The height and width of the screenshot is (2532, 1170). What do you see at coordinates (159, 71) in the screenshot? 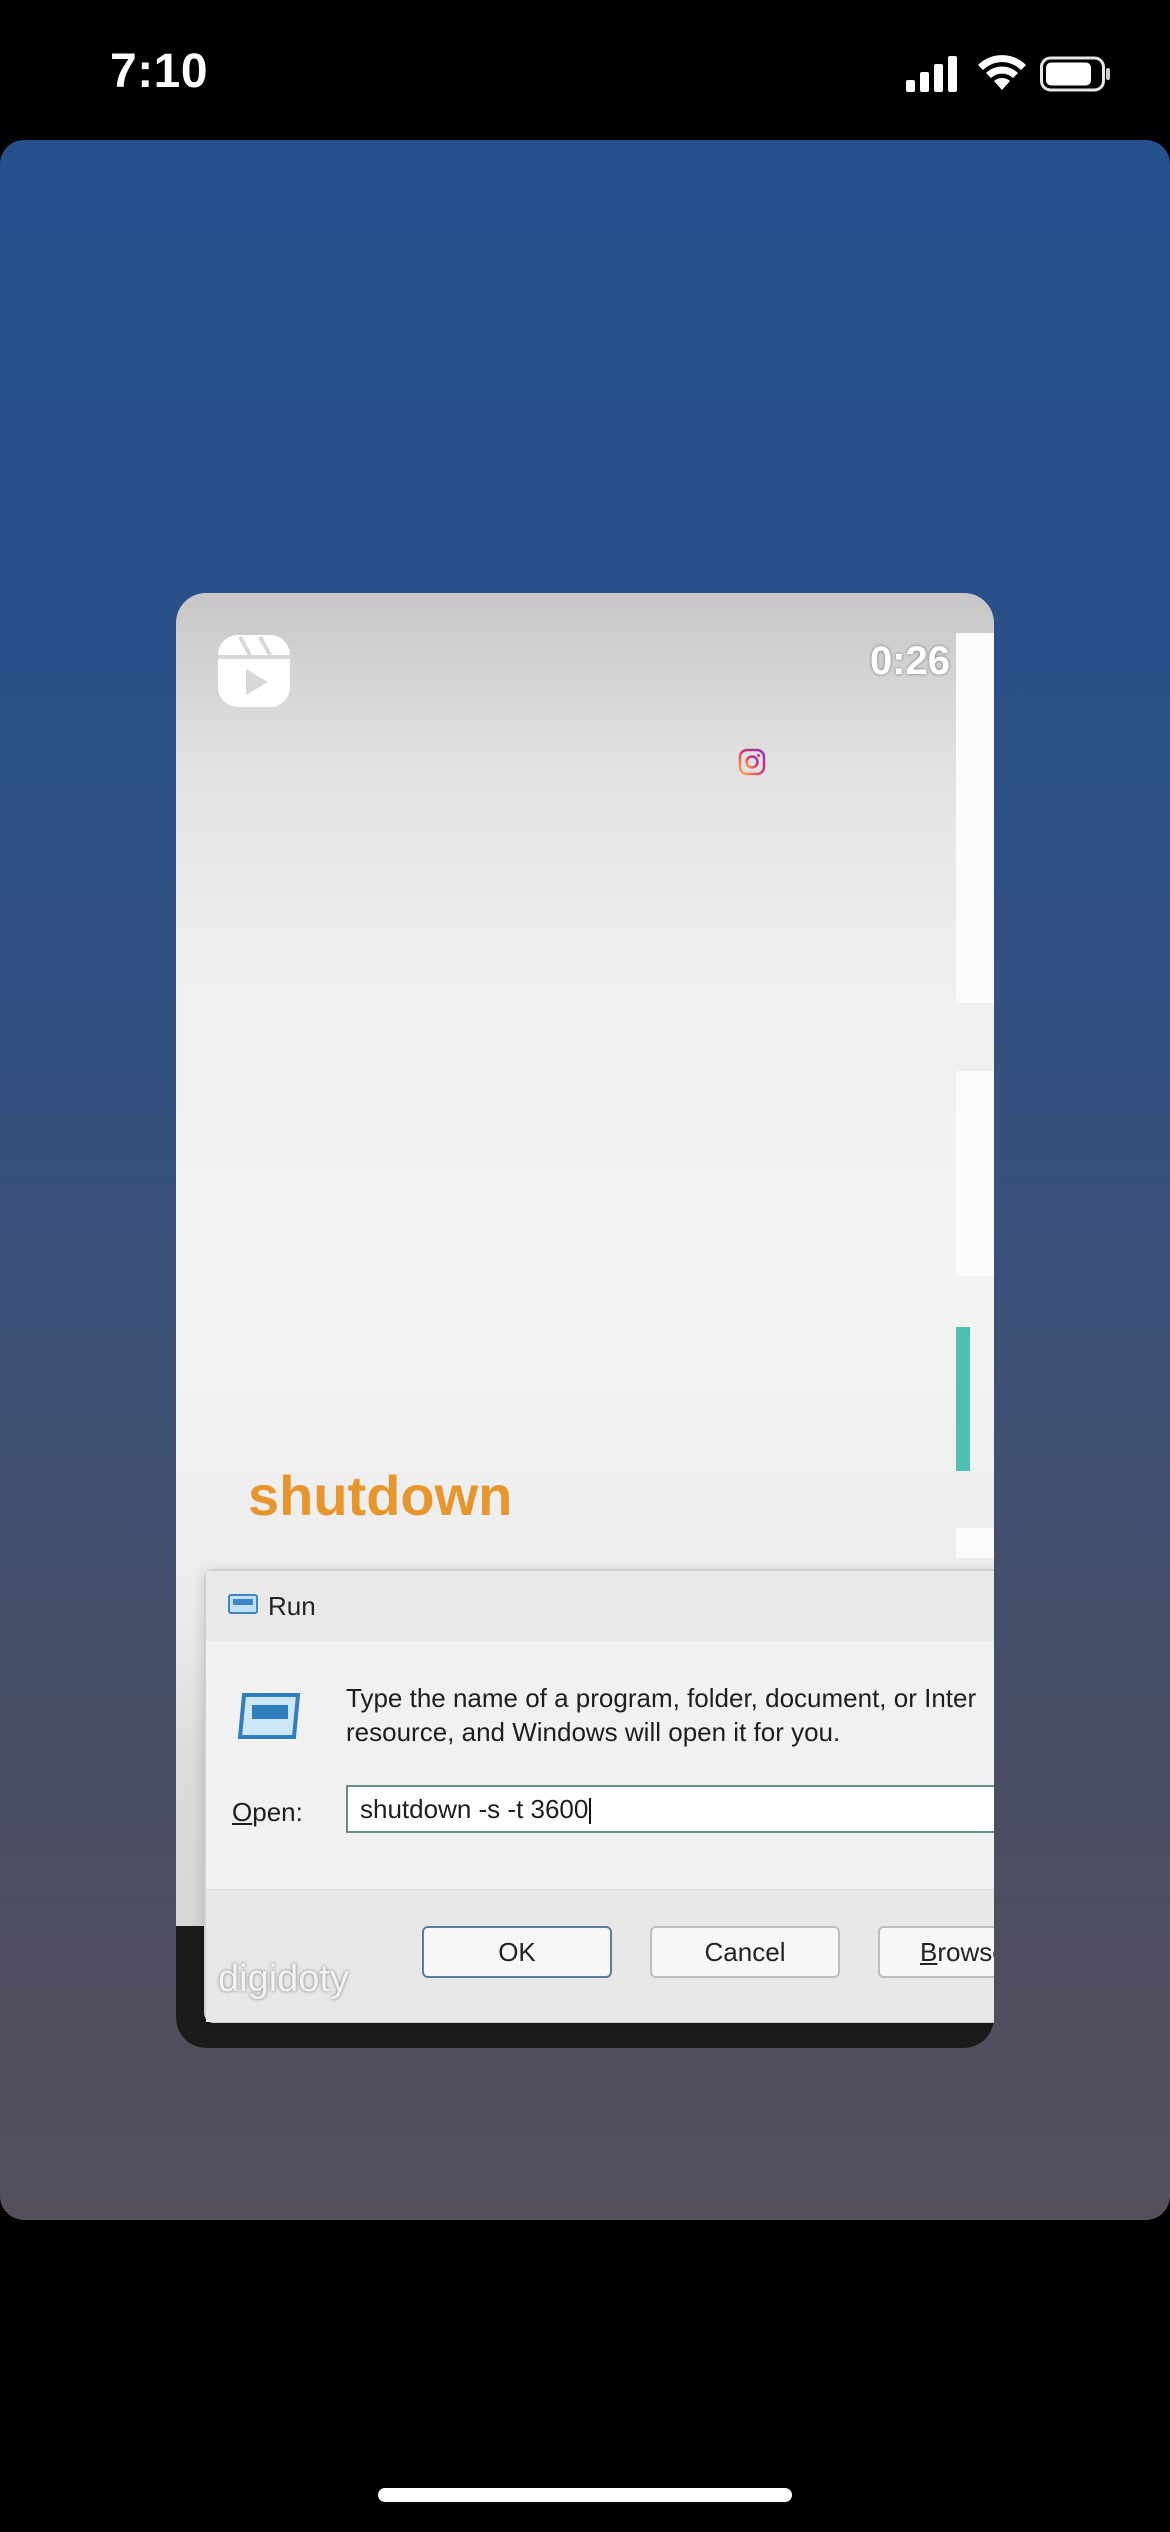
I see `status-time: 7:10` at bounding box center [159, 71].